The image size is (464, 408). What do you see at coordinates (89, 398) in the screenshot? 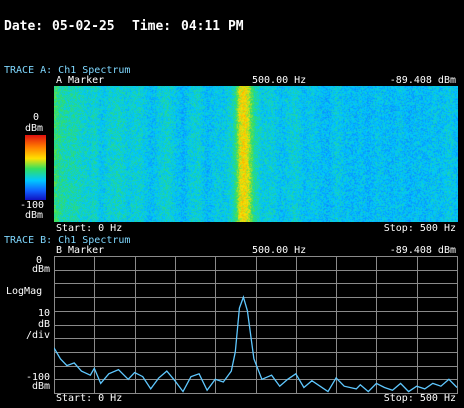
I see `trace-b-start: Start: 0 Hz` at bounding box center [89, 398].